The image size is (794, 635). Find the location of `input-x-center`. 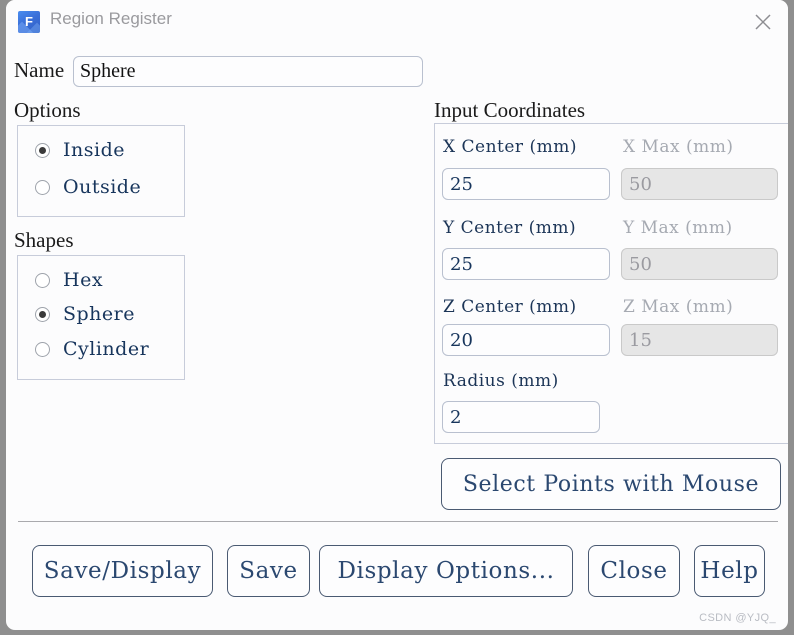

input-x-center is located at coordinates (526, 184).